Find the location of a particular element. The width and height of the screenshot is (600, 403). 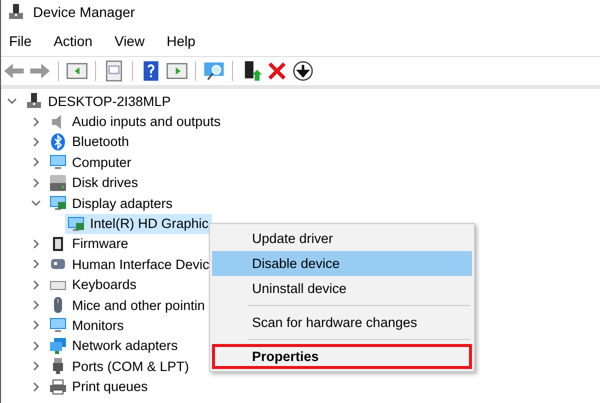

context-menu-item: Properties is located at coordinates (342, 356).